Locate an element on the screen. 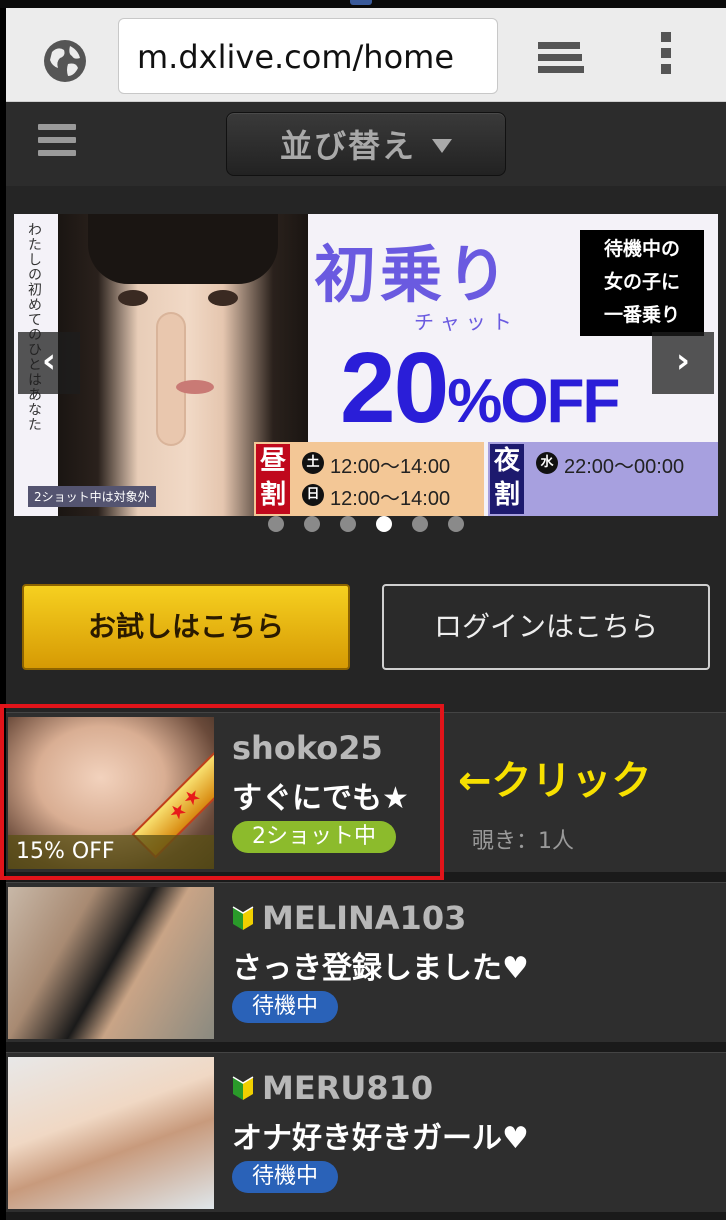 The width and height of the screenshot is (726, 1220). performer-name: shoko25 is located at coordinates (307, 748).